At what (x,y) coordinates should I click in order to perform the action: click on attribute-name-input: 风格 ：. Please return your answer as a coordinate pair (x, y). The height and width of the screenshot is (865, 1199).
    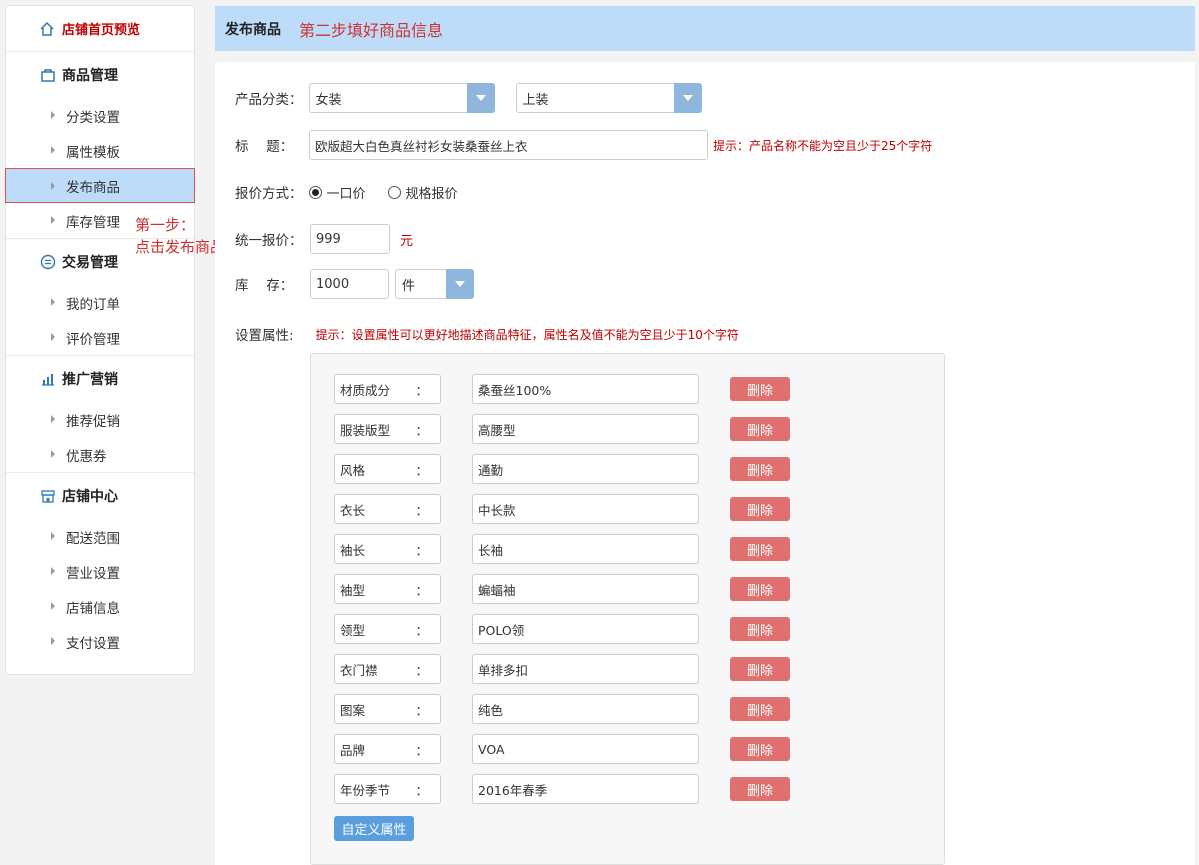
    Looking at the image, I should click on (387, 469).